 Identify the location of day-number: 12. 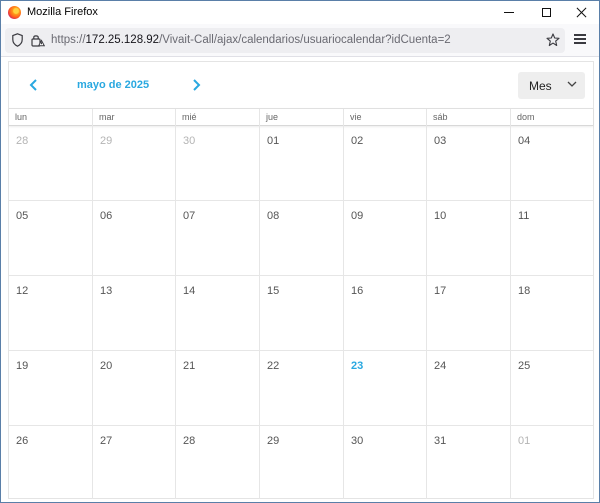
(22, 291).